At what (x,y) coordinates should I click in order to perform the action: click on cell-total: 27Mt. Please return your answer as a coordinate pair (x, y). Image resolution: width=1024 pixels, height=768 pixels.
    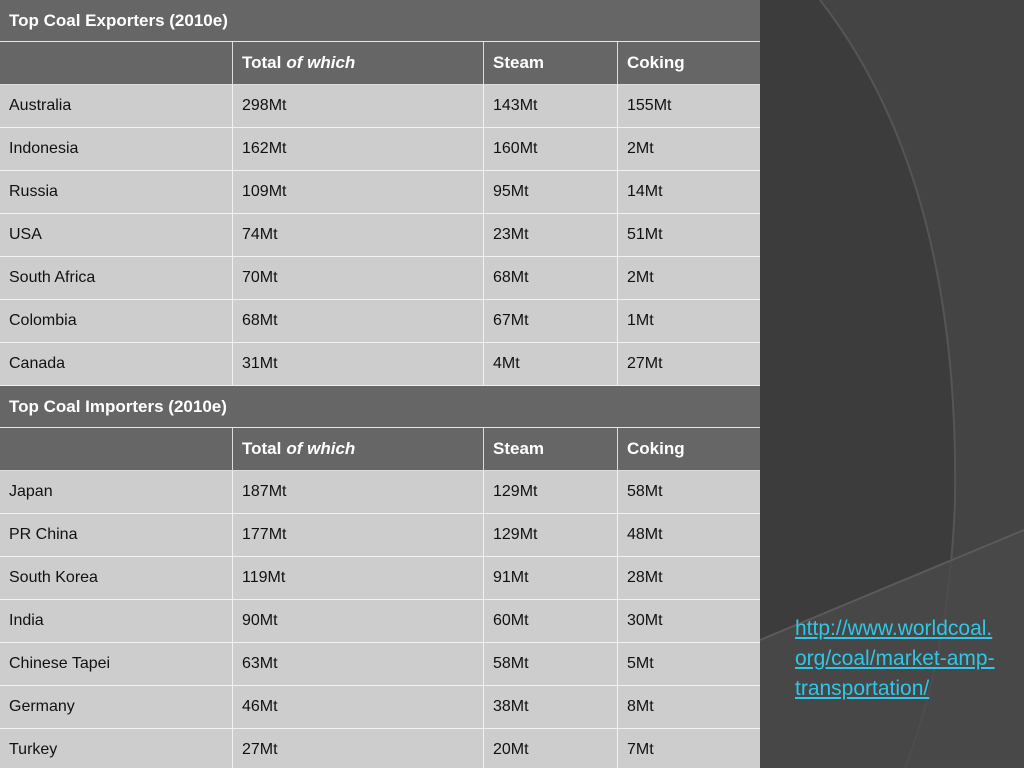
    Looking at the image, I should click on (358, 748).